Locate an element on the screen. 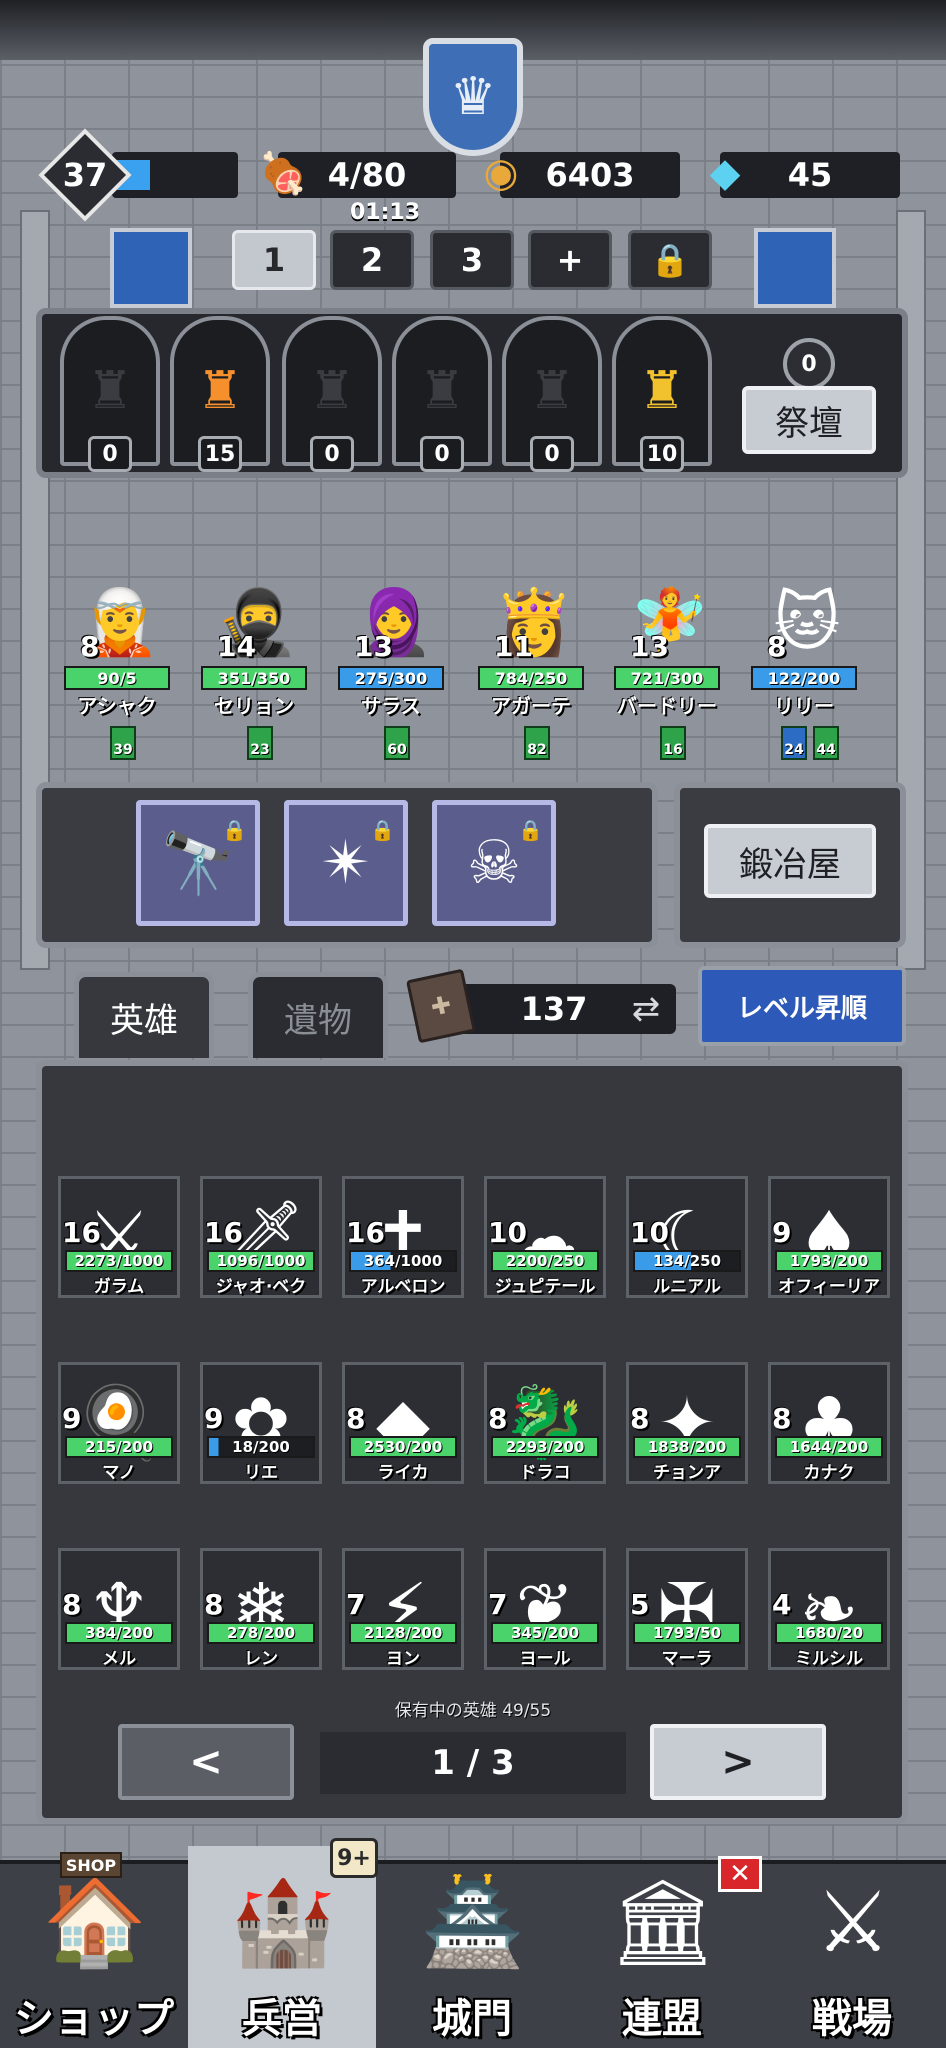  hero-name: ジャオ·ベク is located at coordinates (261, 1287).